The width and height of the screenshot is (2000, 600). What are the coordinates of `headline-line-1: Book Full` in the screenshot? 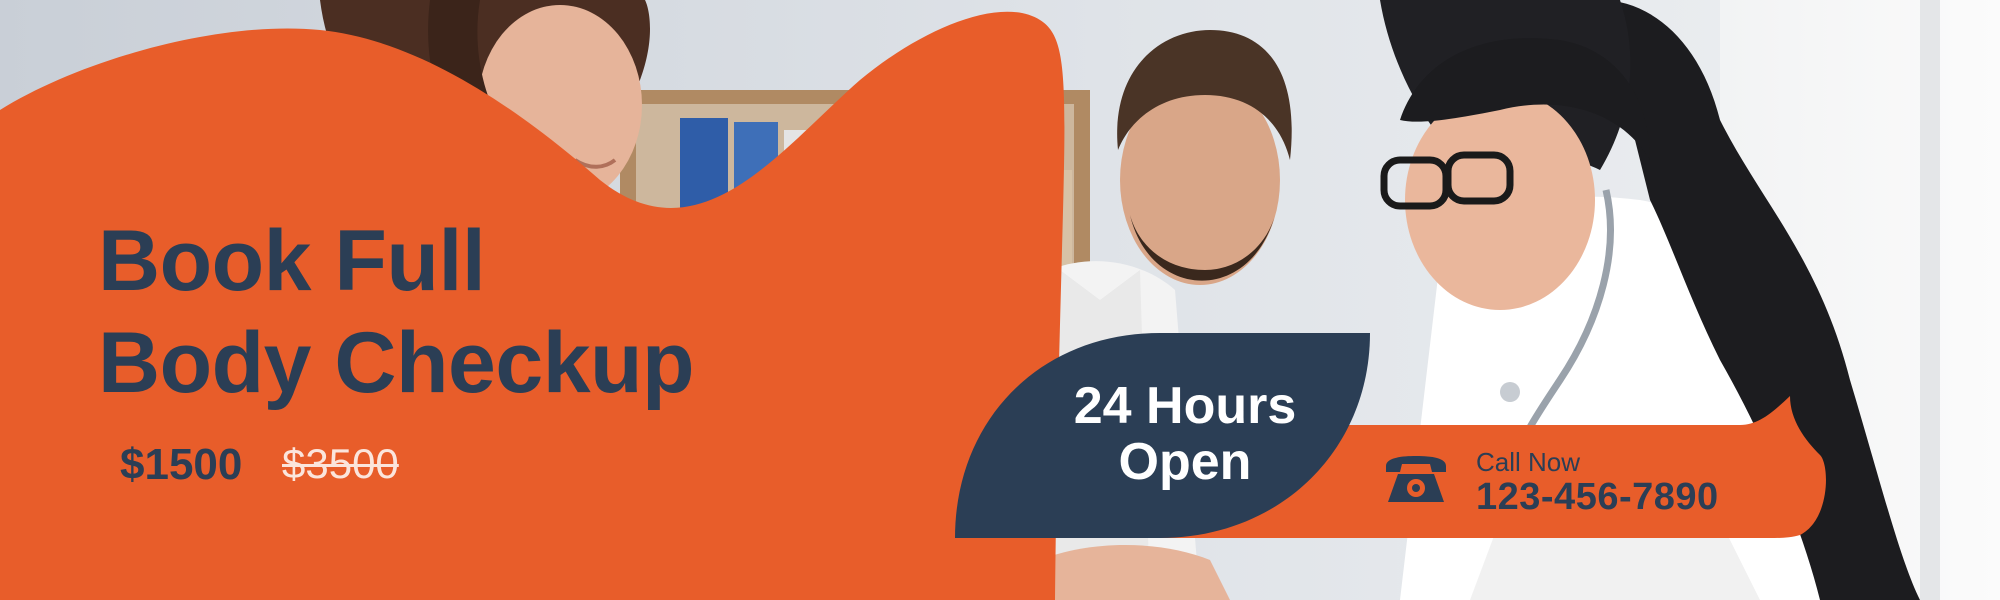 It's located at (292, 261).